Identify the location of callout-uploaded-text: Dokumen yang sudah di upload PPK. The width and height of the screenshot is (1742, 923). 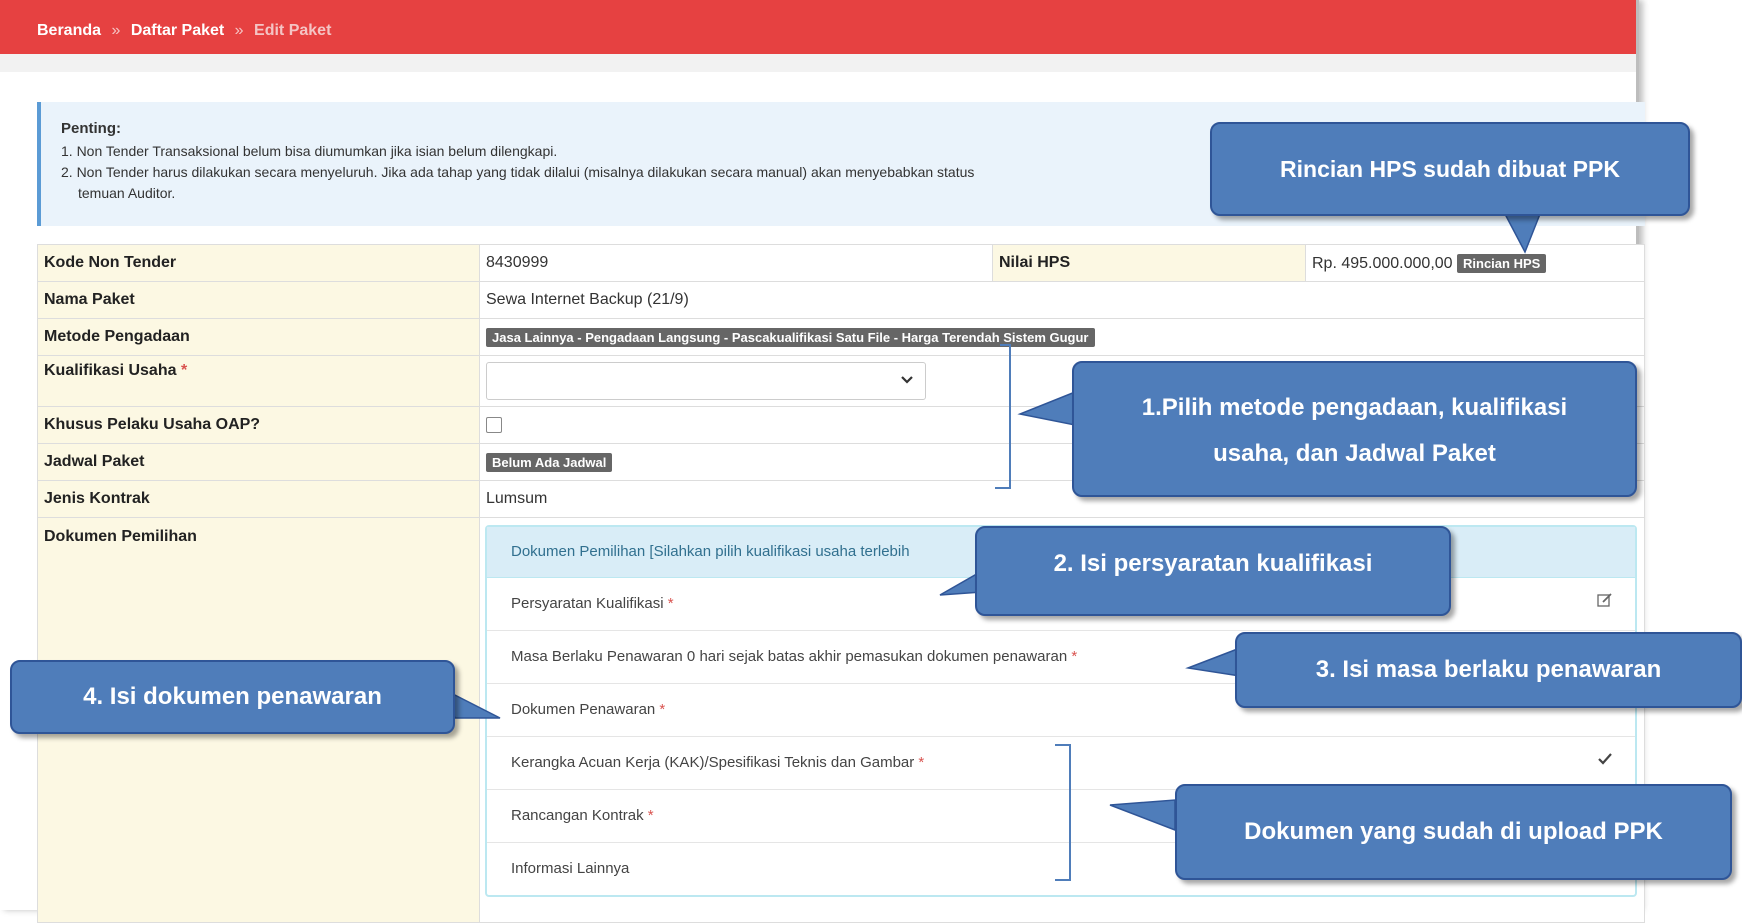
(1453, 831).